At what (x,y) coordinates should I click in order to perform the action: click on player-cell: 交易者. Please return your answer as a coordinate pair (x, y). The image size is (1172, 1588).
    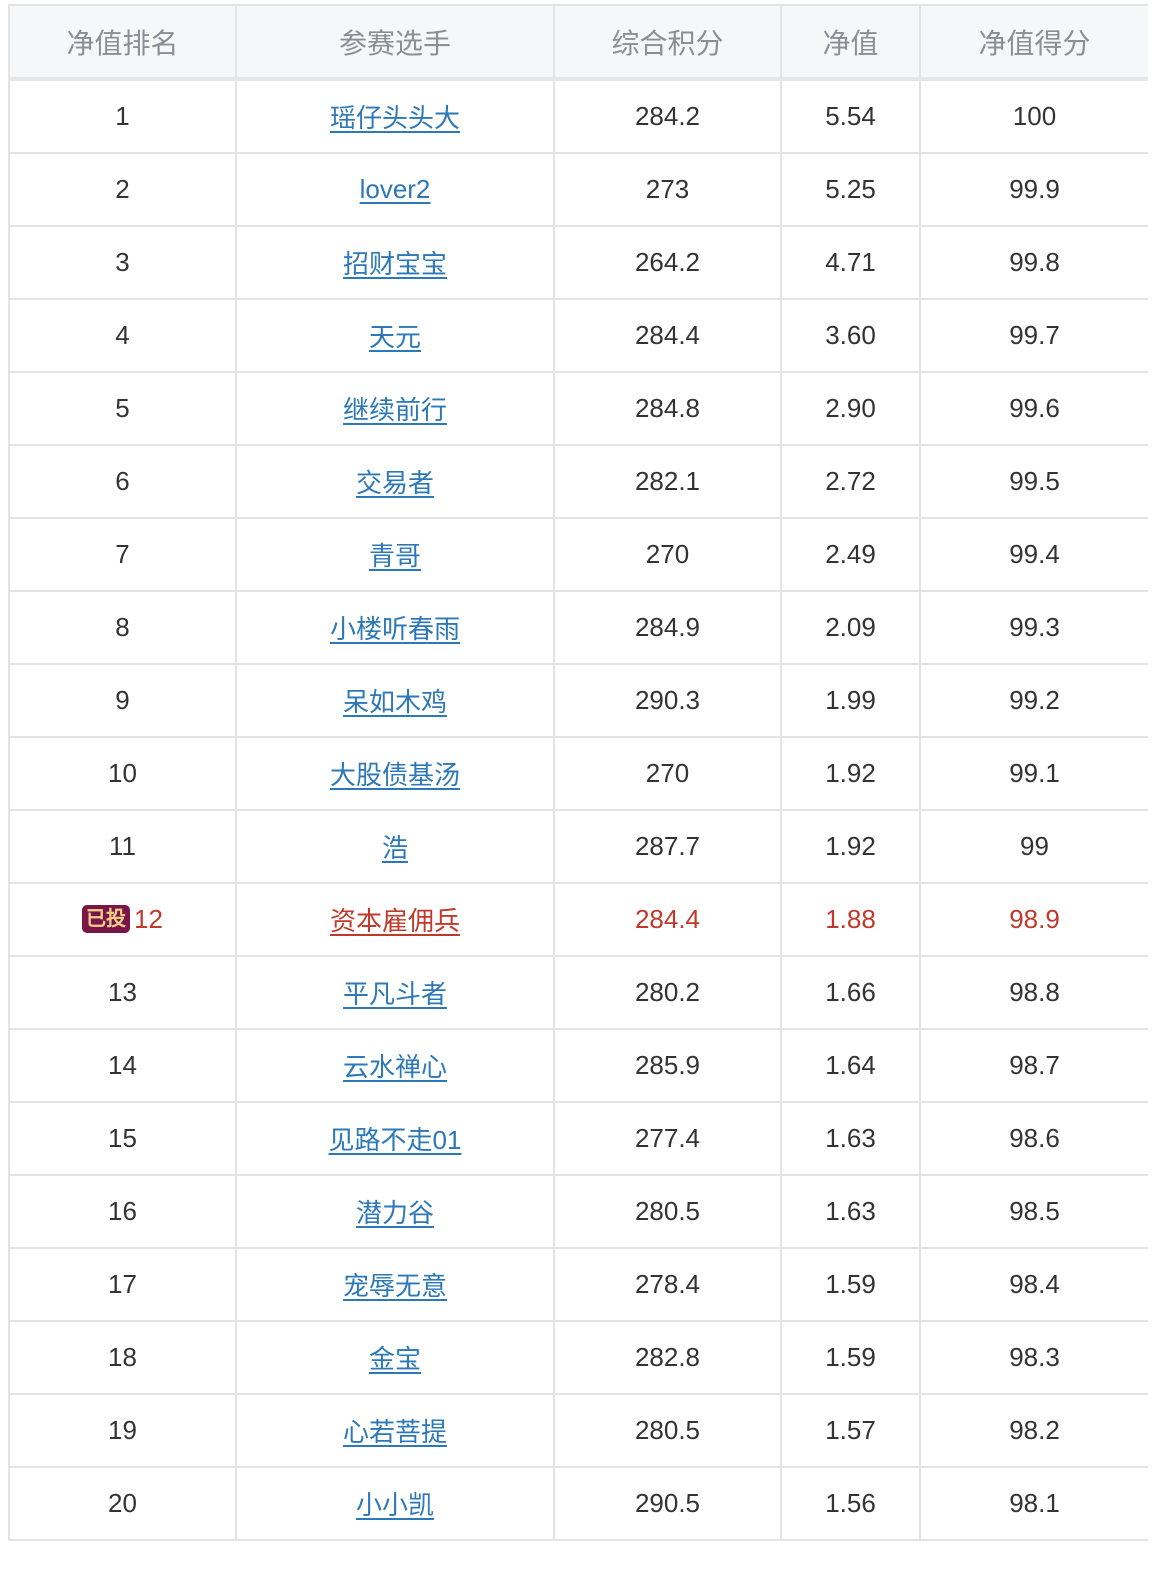
    Looking at the image, I should click on (395, 481).